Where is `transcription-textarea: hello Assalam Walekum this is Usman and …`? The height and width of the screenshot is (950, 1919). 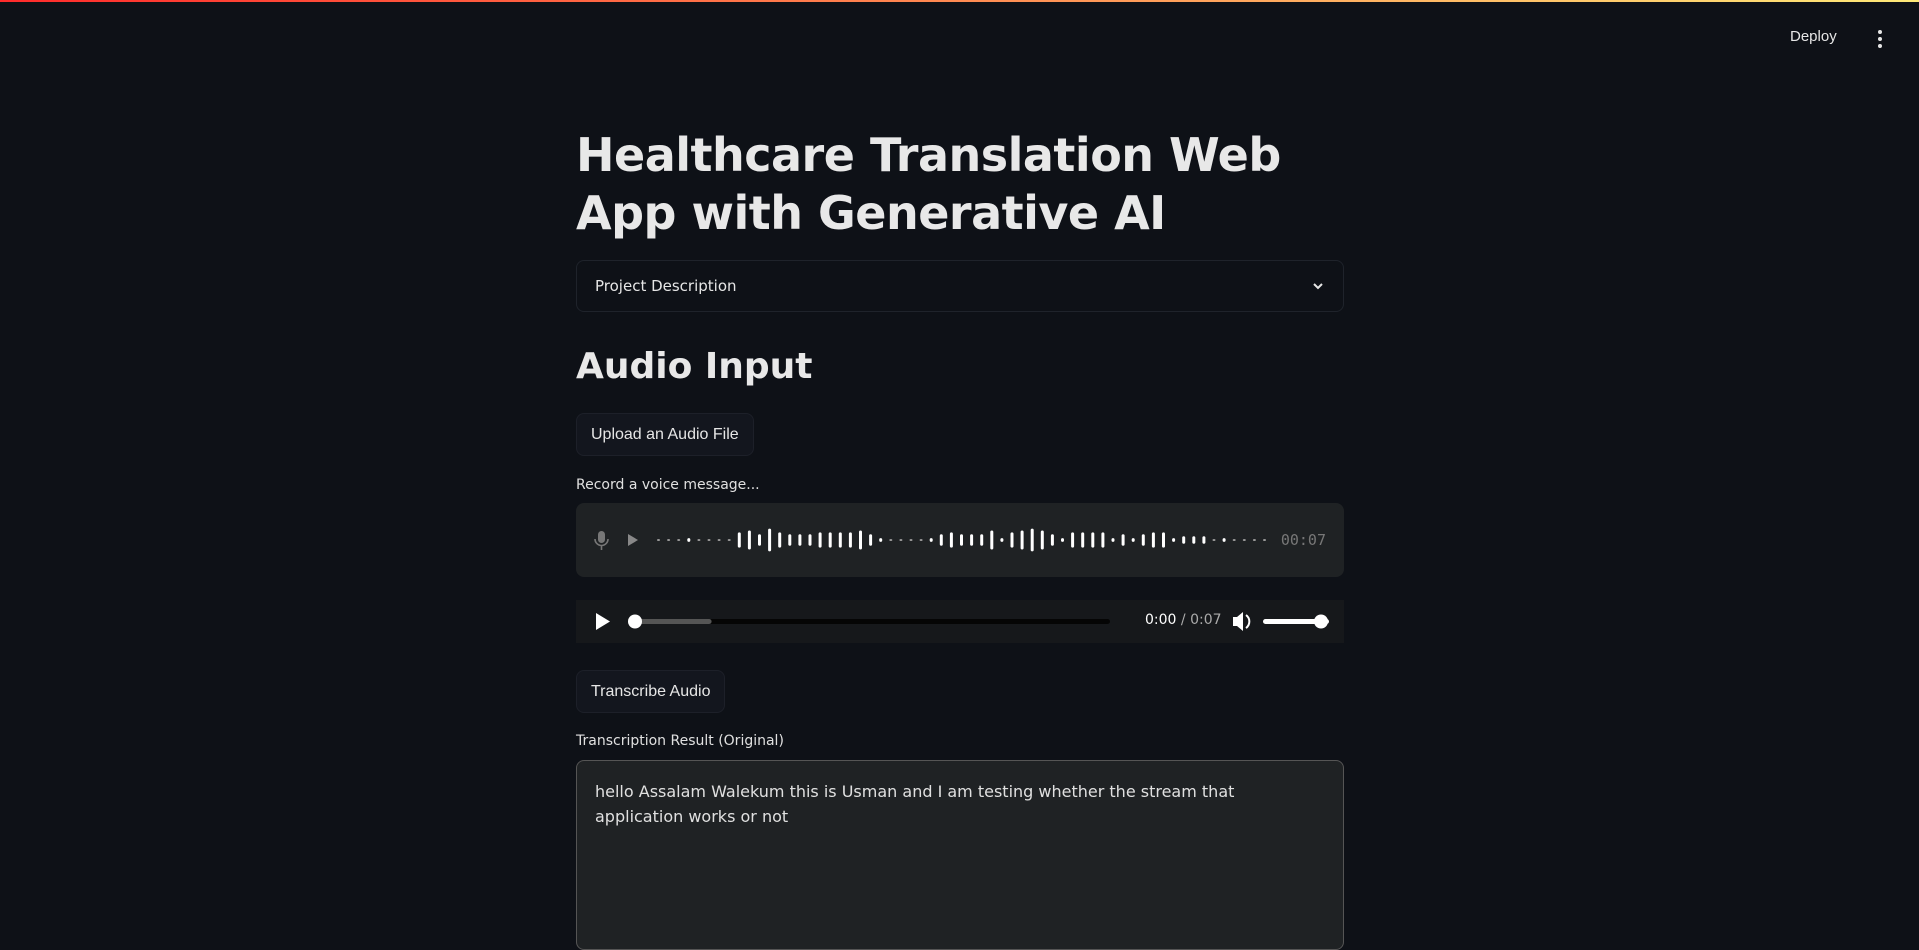
transcription-textarea: hello Assalam Walekum this is Usman and … is located at coordinates (960, 855).